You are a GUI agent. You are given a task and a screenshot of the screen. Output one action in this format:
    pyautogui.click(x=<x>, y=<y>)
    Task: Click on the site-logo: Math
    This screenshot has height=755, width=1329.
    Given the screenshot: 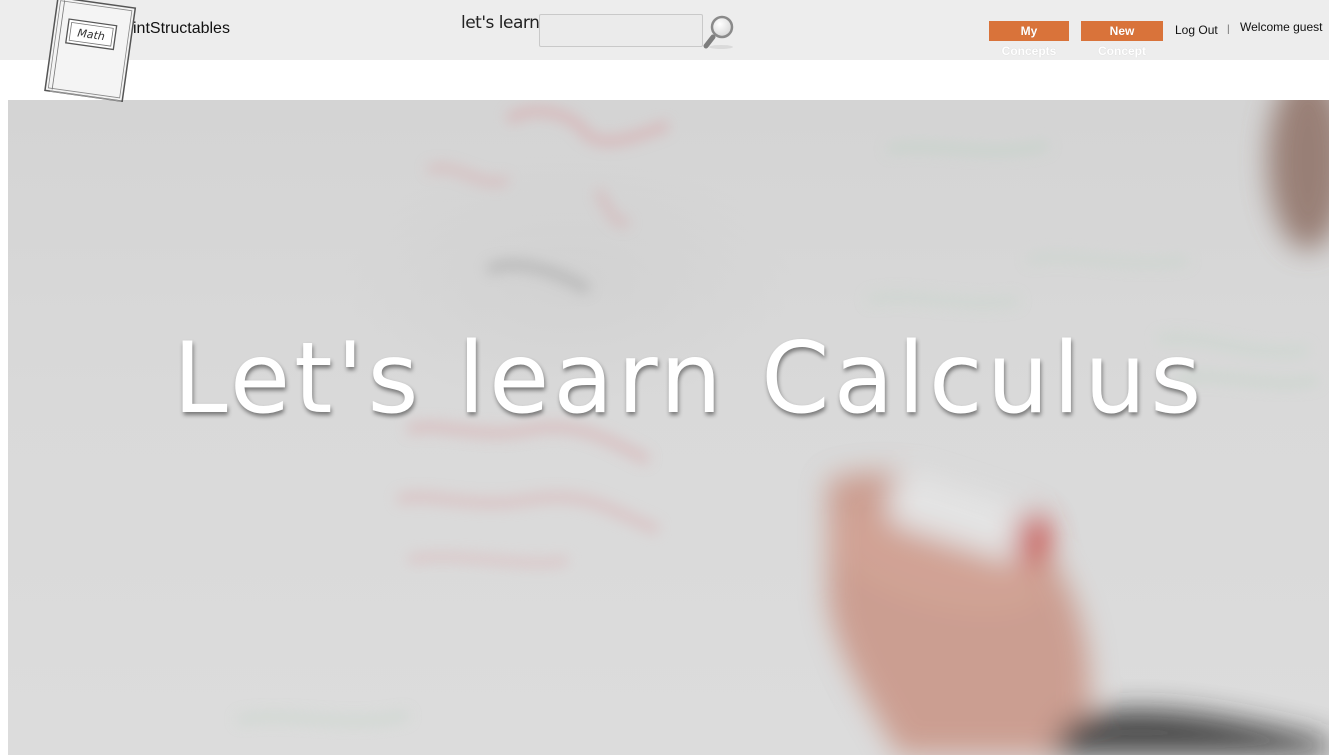 What is the action you would take?
    pyautogui.click(x=88, y=51)
    